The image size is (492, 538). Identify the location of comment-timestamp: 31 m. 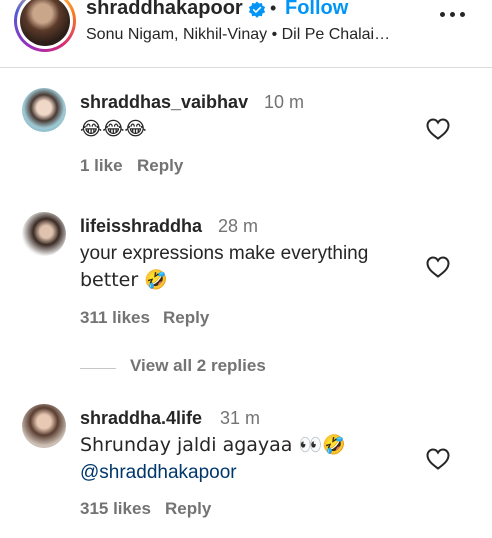
(240, 418).